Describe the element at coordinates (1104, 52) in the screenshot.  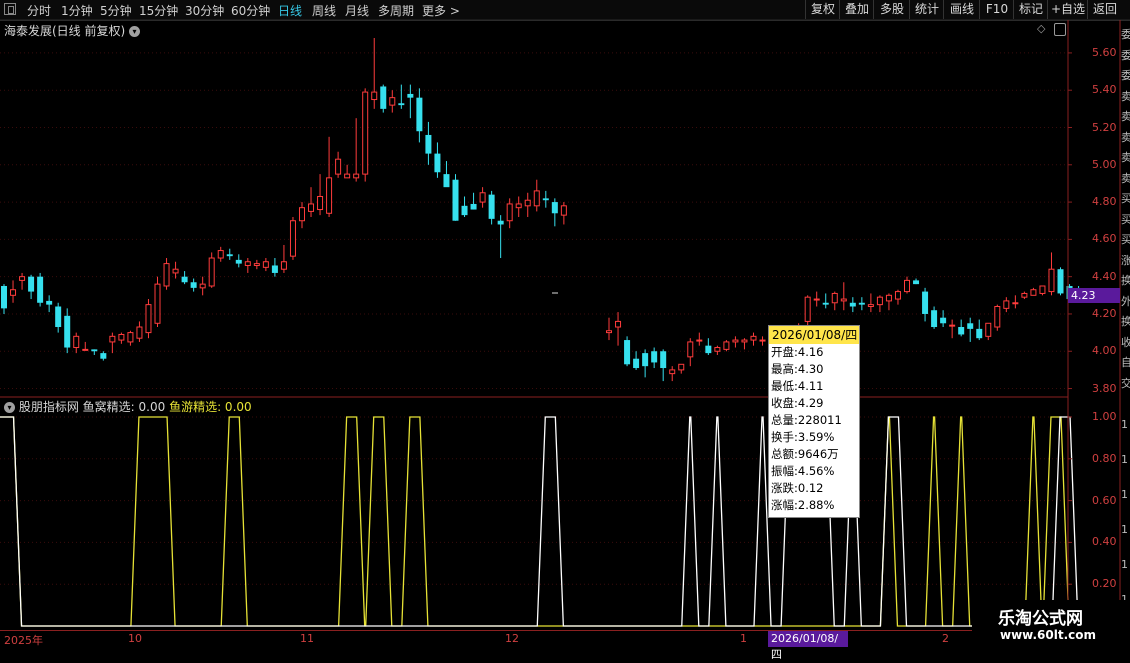
I see `price-tick-label: 5.60` at that location.